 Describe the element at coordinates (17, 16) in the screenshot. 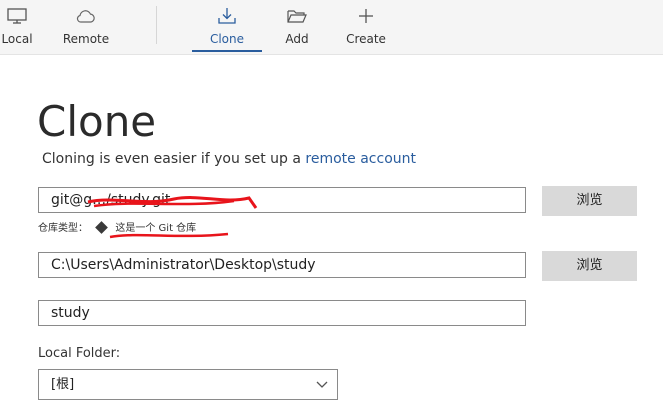

I see `monitor-icon` at that location.